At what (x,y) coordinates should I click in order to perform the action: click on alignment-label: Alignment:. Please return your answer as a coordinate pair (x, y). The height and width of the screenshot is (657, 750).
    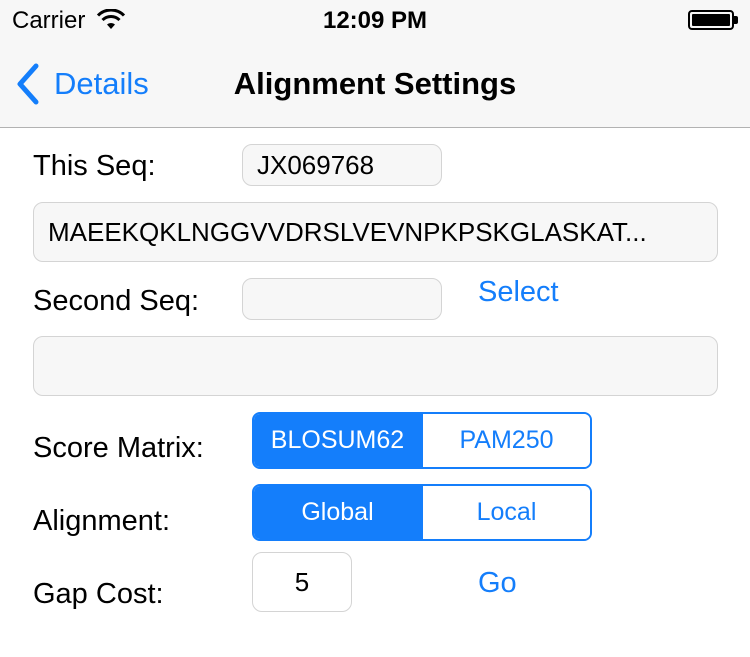
    Looking at the image, I should click on (102, 521).